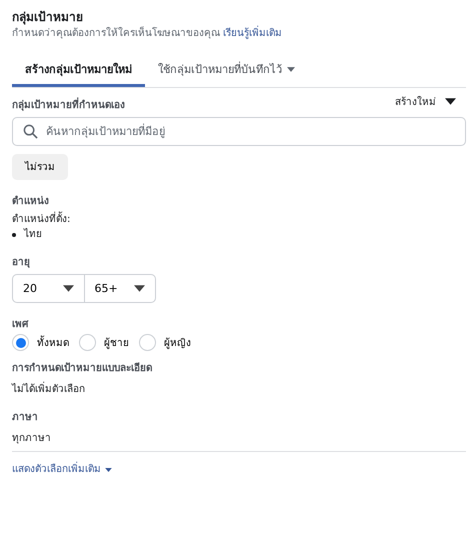  I want to click on location-sublabel: ตำแหน่งที่ตั้ง:, so click(41, 219).